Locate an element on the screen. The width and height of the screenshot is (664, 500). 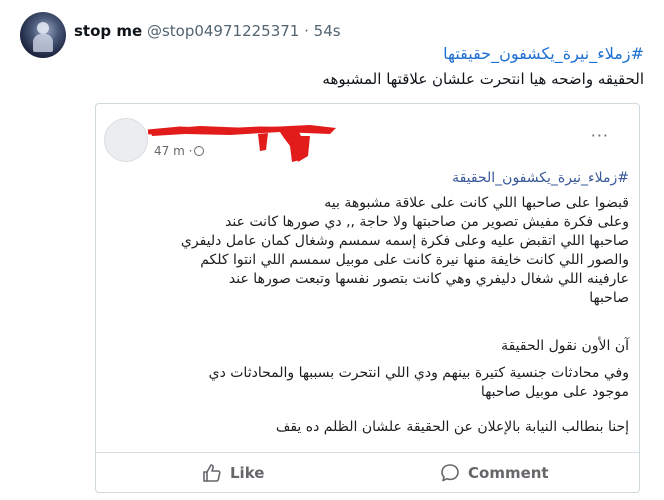
post-timestamp: 47 m · is located at coordinates (173, 151).